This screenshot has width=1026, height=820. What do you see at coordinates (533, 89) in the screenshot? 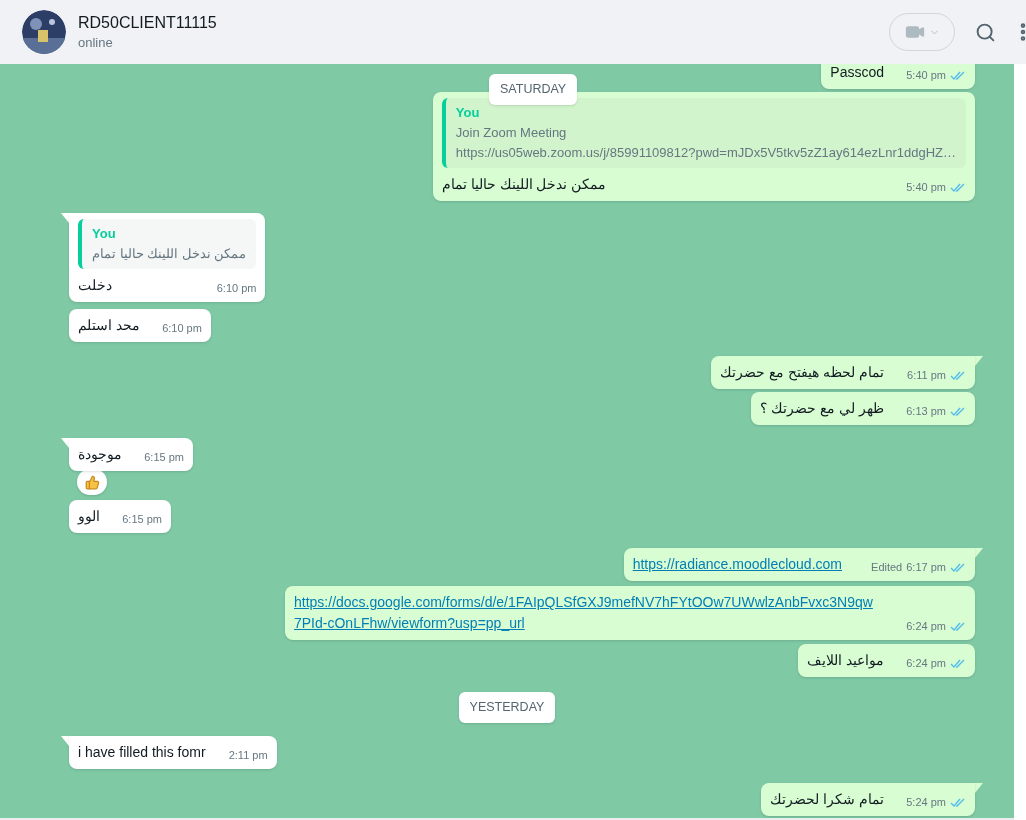
I see `date-separator: SATURDAY` at bounding box center [533, 89].